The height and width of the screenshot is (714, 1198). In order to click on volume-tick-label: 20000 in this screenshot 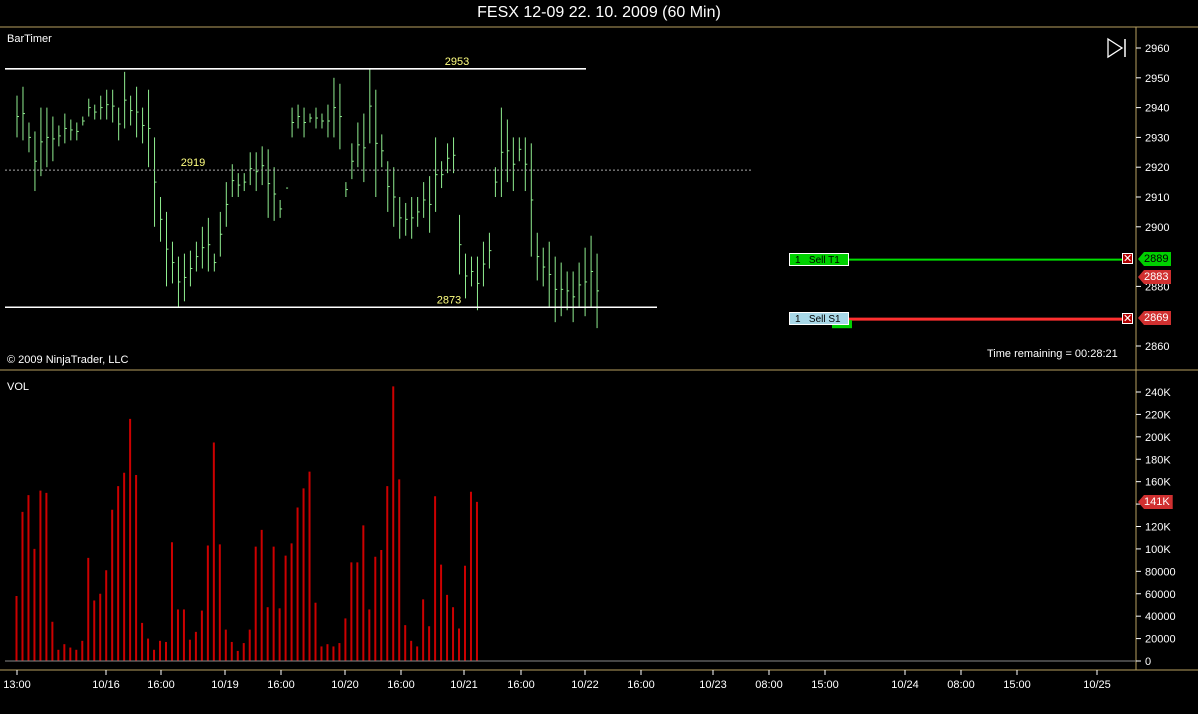, I will do `click(1160, 640)`.